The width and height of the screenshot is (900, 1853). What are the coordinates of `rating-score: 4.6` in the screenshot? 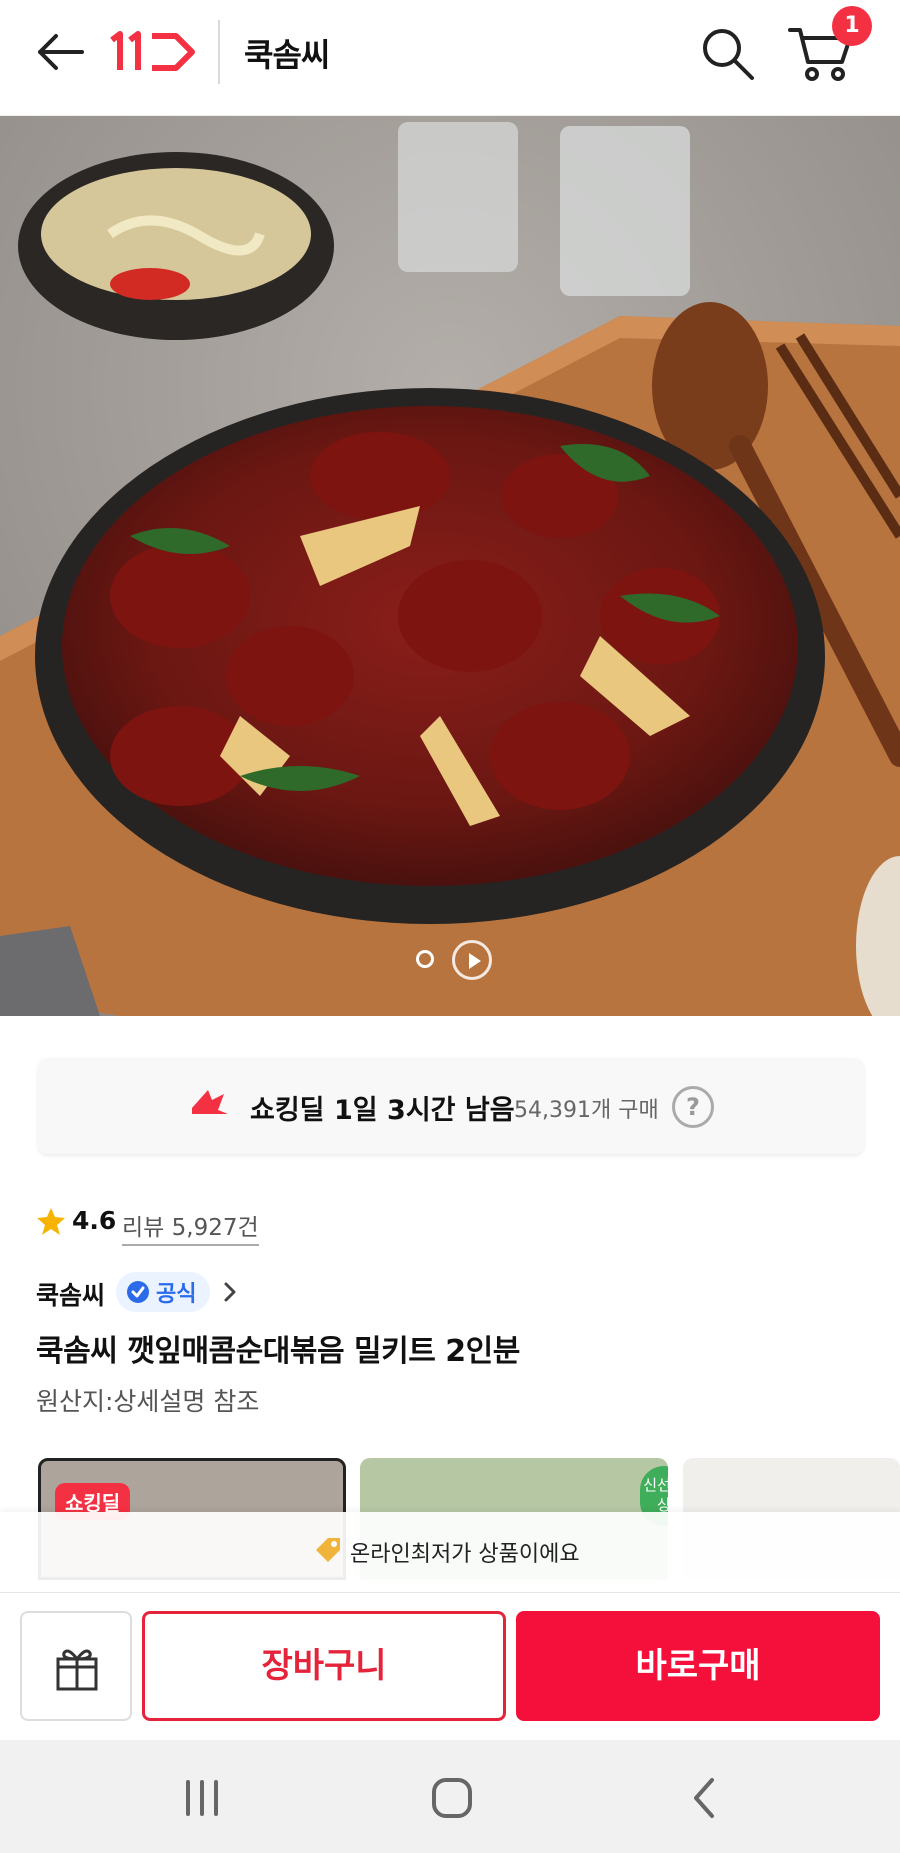 It's located at (94, 1220).